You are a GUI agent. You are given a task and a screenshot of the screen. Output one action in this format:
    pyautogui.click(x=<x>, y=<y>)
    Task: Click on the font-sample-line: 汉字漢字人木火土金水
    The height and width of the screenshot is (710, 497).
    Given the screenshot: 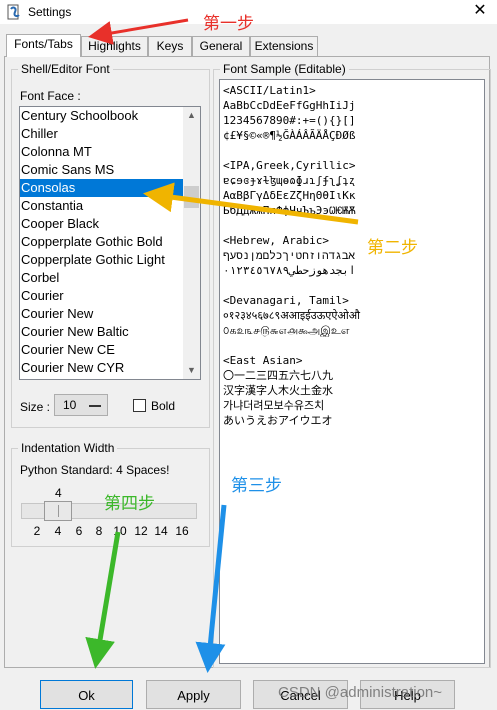 What is the action you would take?
    pyautogui.click(x=278, y=390)
    